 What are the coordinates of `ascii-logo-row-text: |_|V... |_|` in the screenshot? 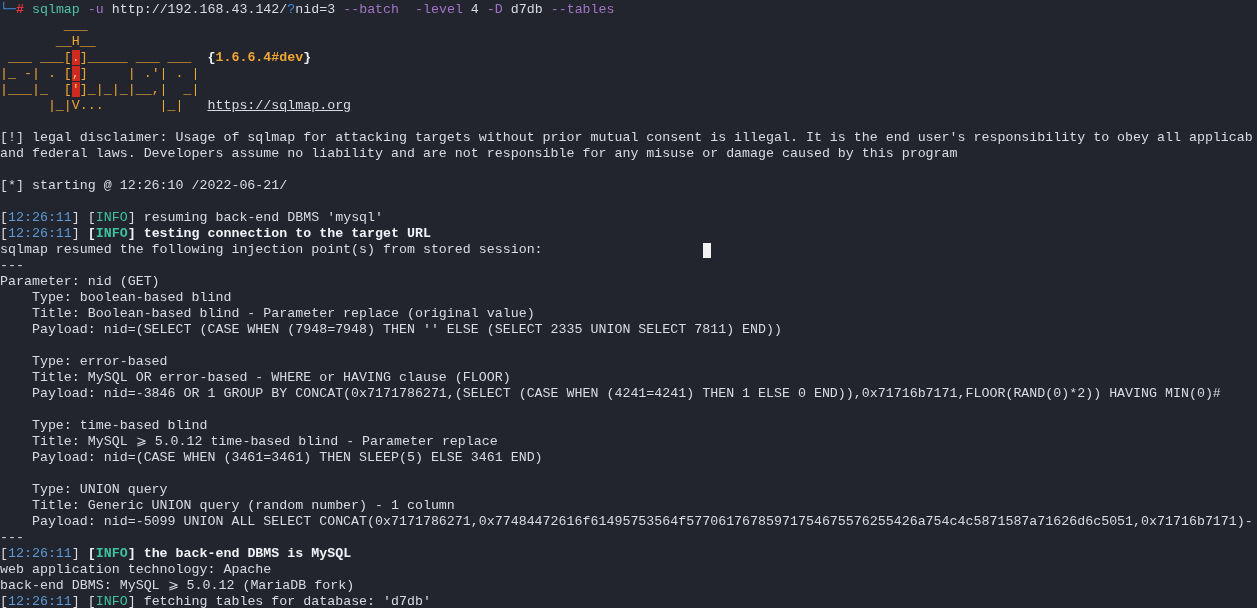 It's located at (115, 105).